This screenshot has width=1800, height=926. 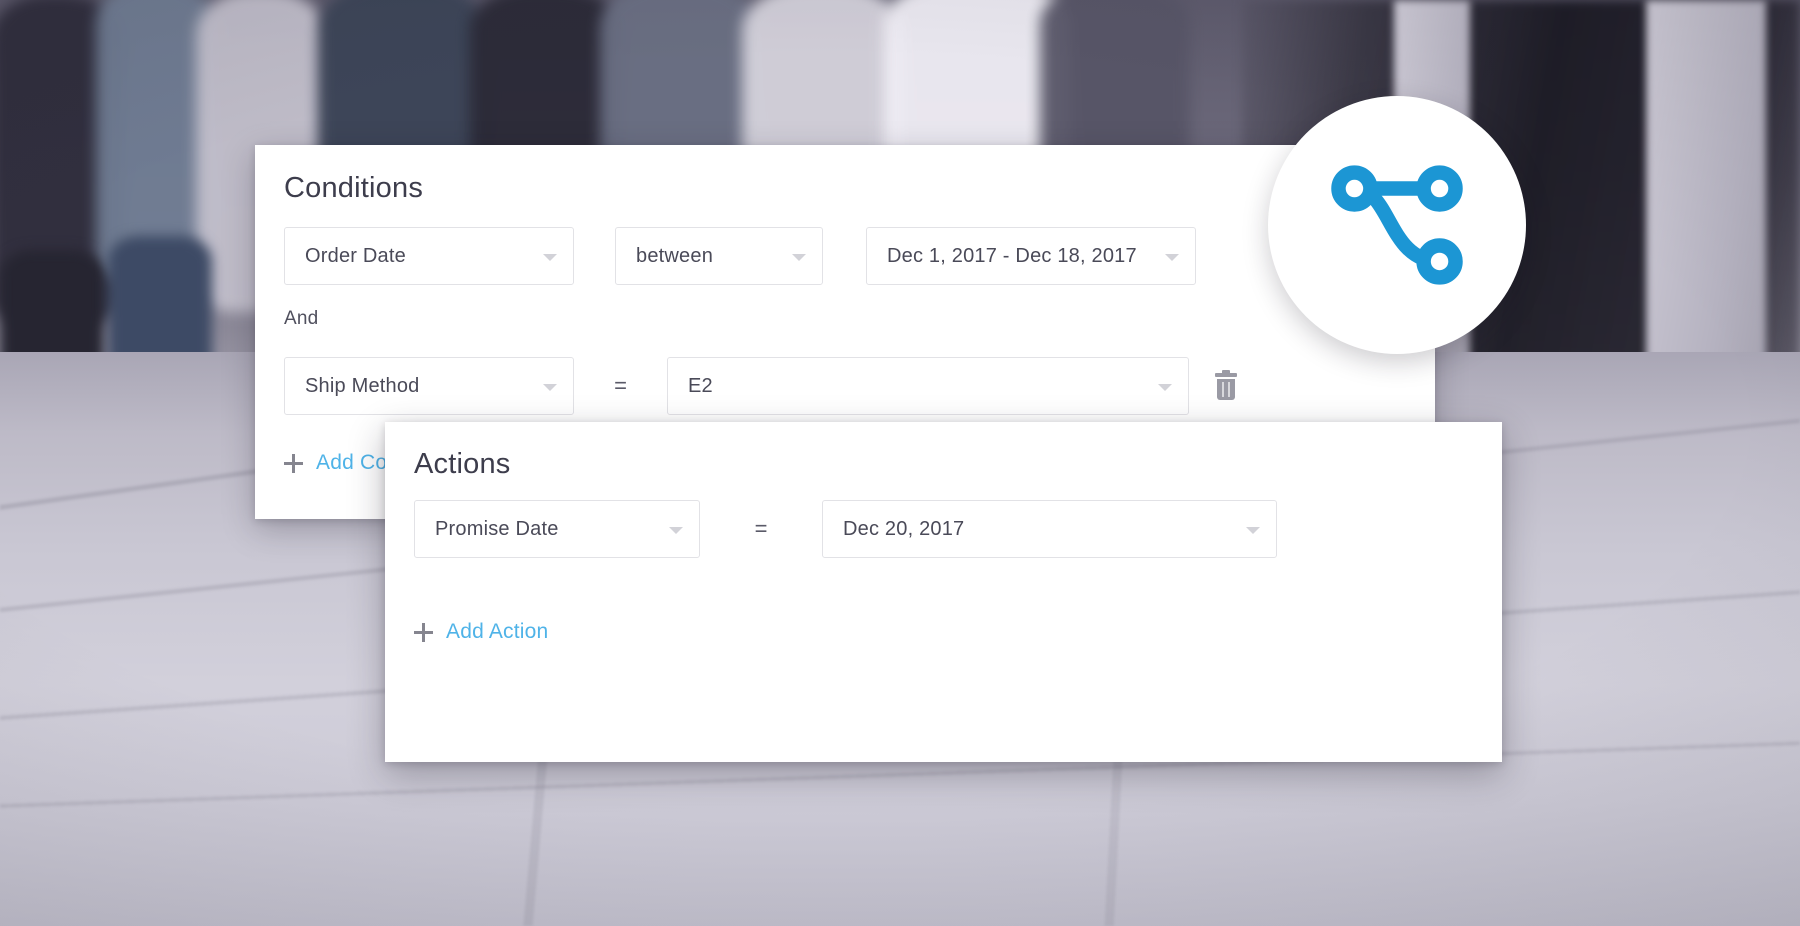 I want to click on condition-attribute-select: Ship Method, so click(x=429, y=386).